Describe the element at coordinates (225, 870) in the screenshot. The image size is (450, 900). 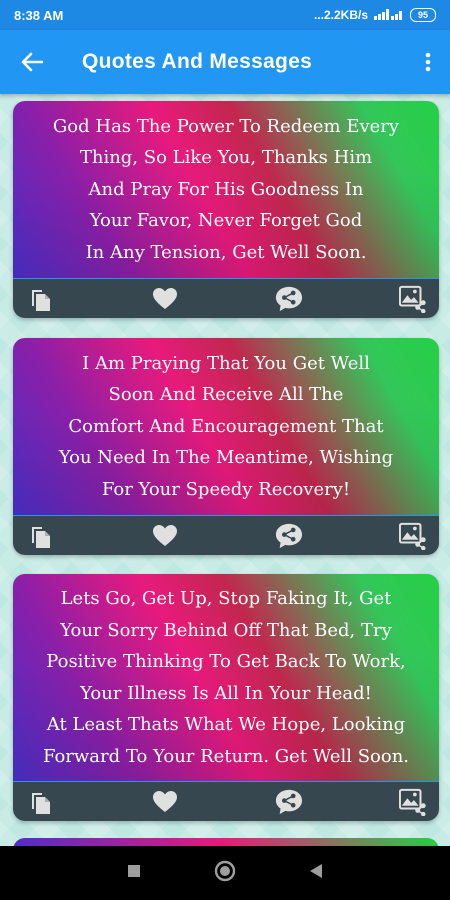
I see `home-circle-icon` at that location.